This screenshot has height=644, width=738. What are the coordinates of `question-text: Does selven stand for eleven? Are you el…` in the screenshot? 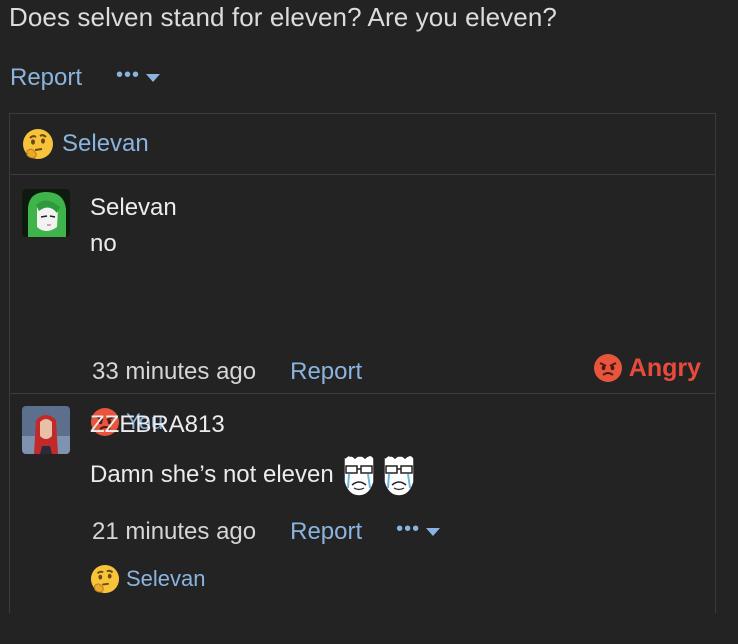 It's located at (283, 17).